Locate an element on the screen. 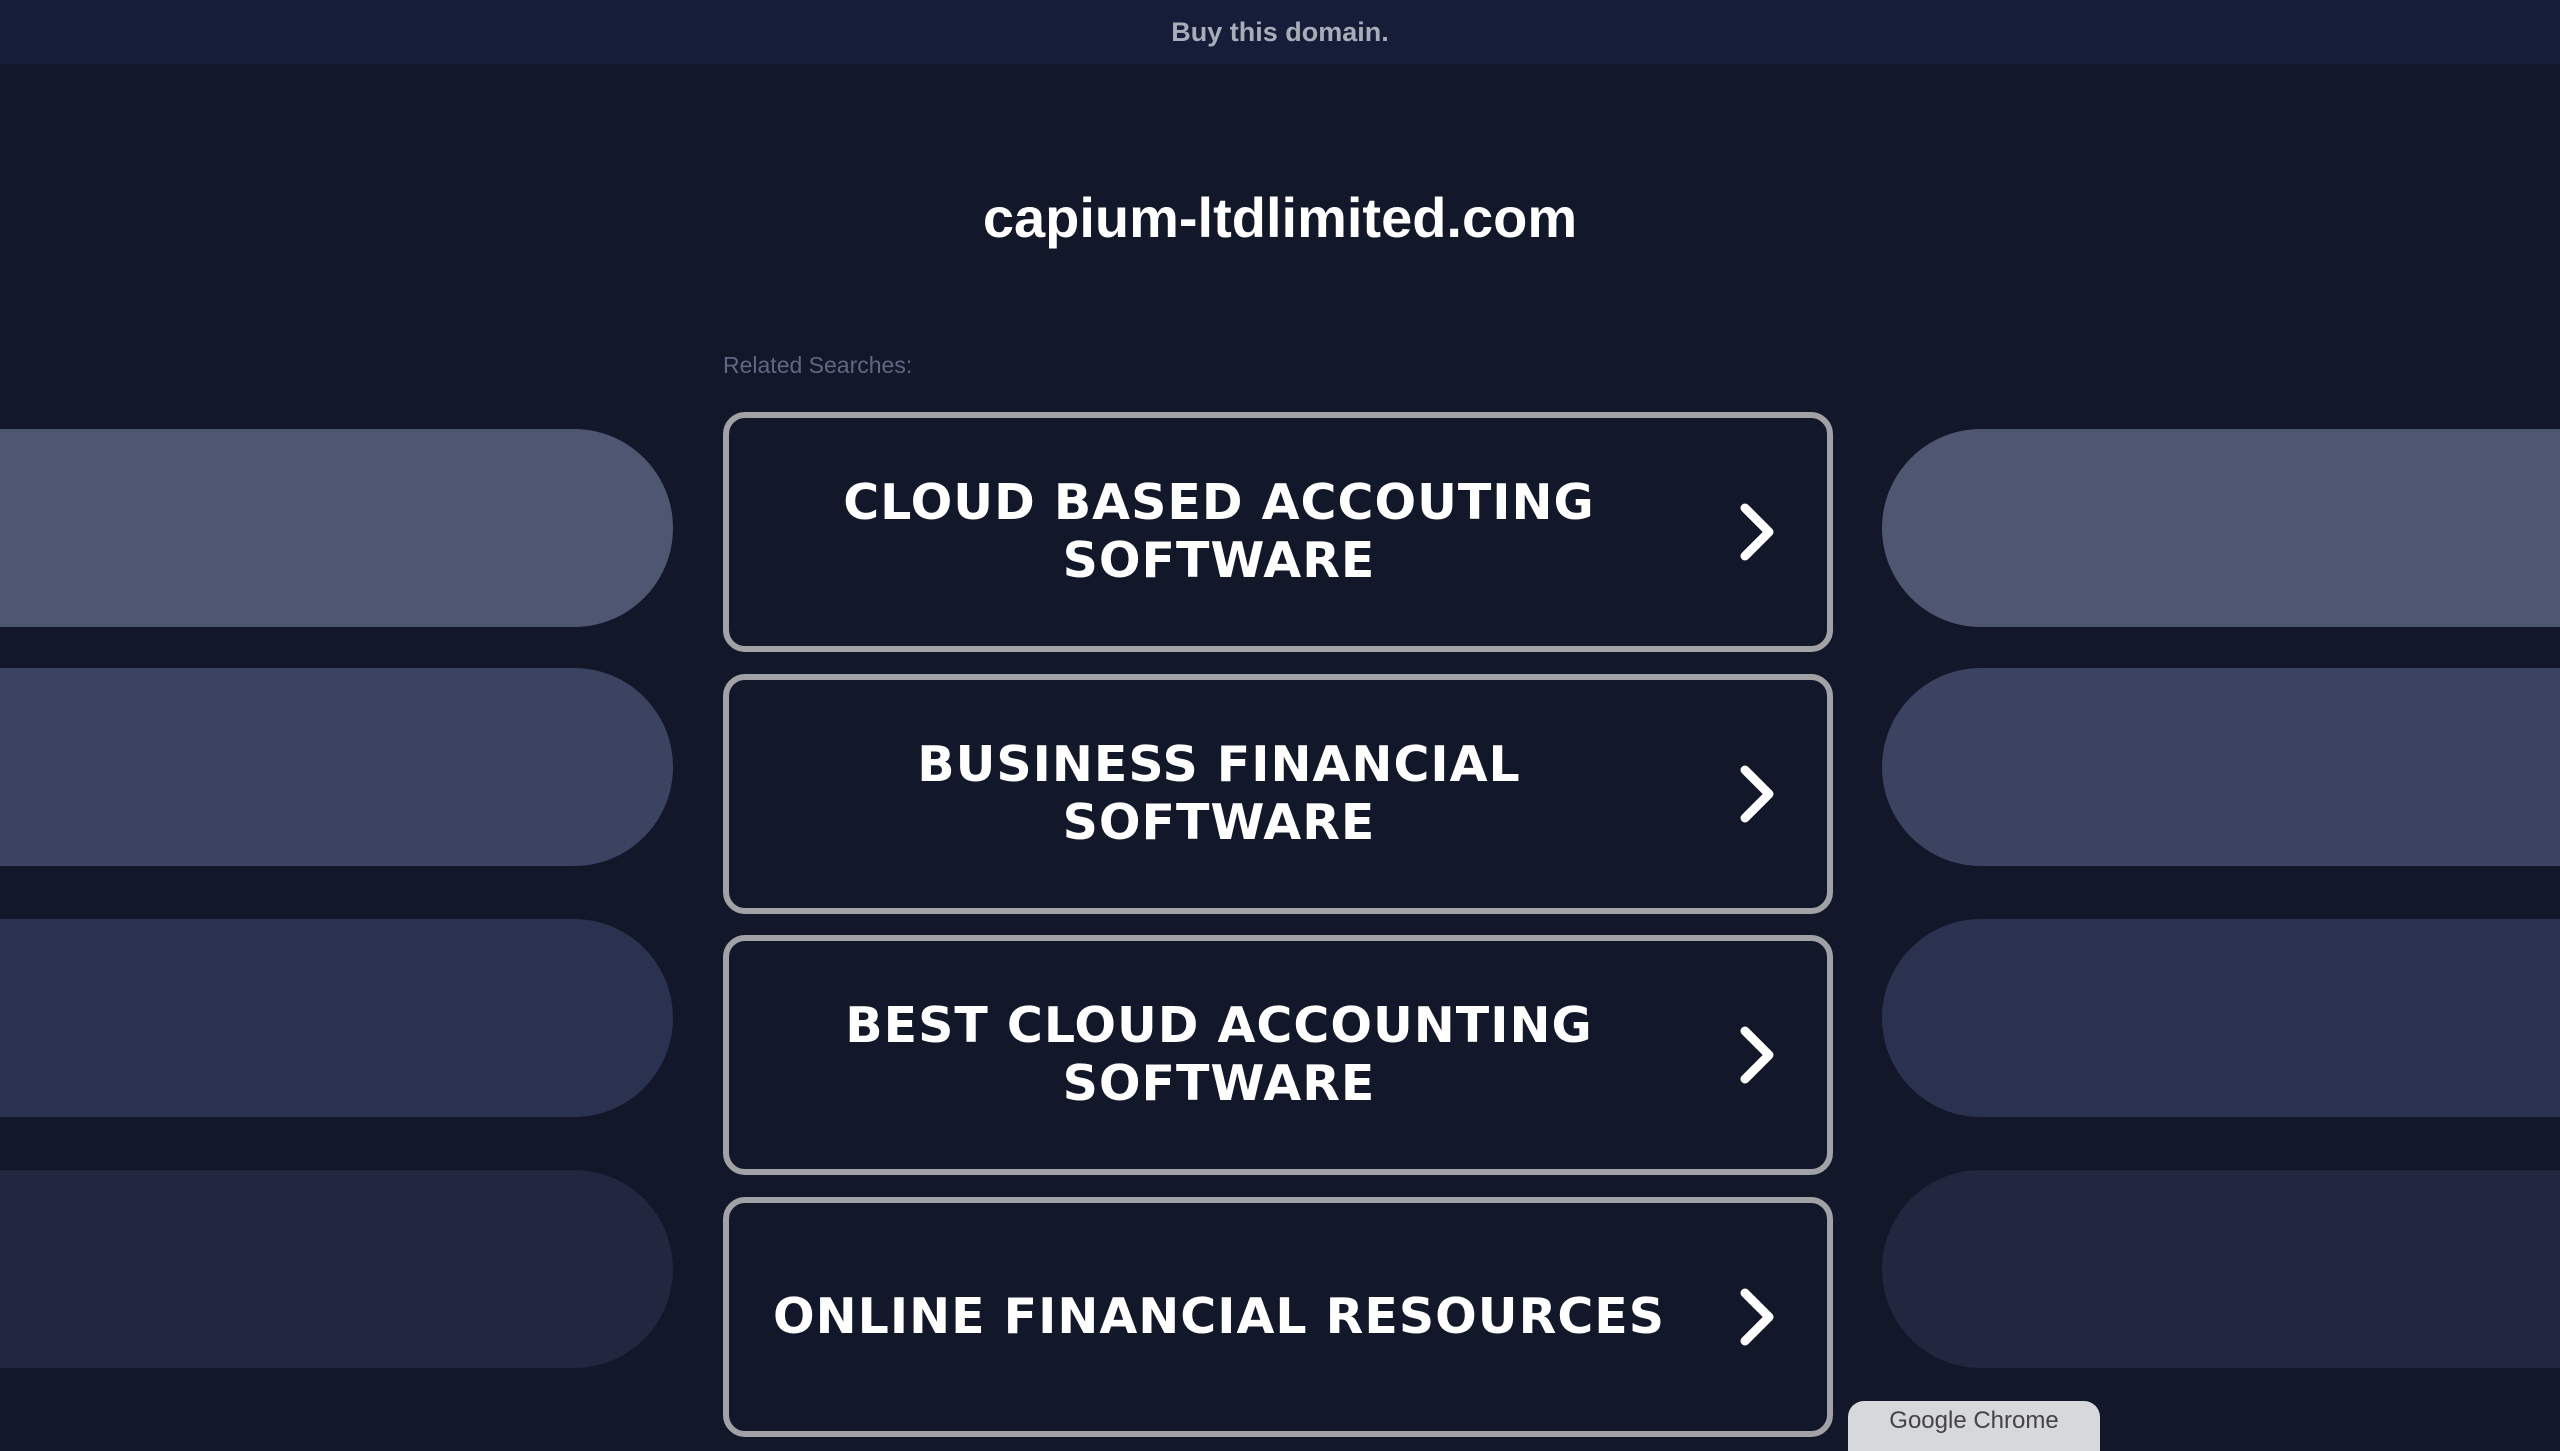 This screenshot has height=1451, width=2560. related-search-button-4: ONLINE FINANCIAL RESOURCES is located at coordinates (1278, 1317).